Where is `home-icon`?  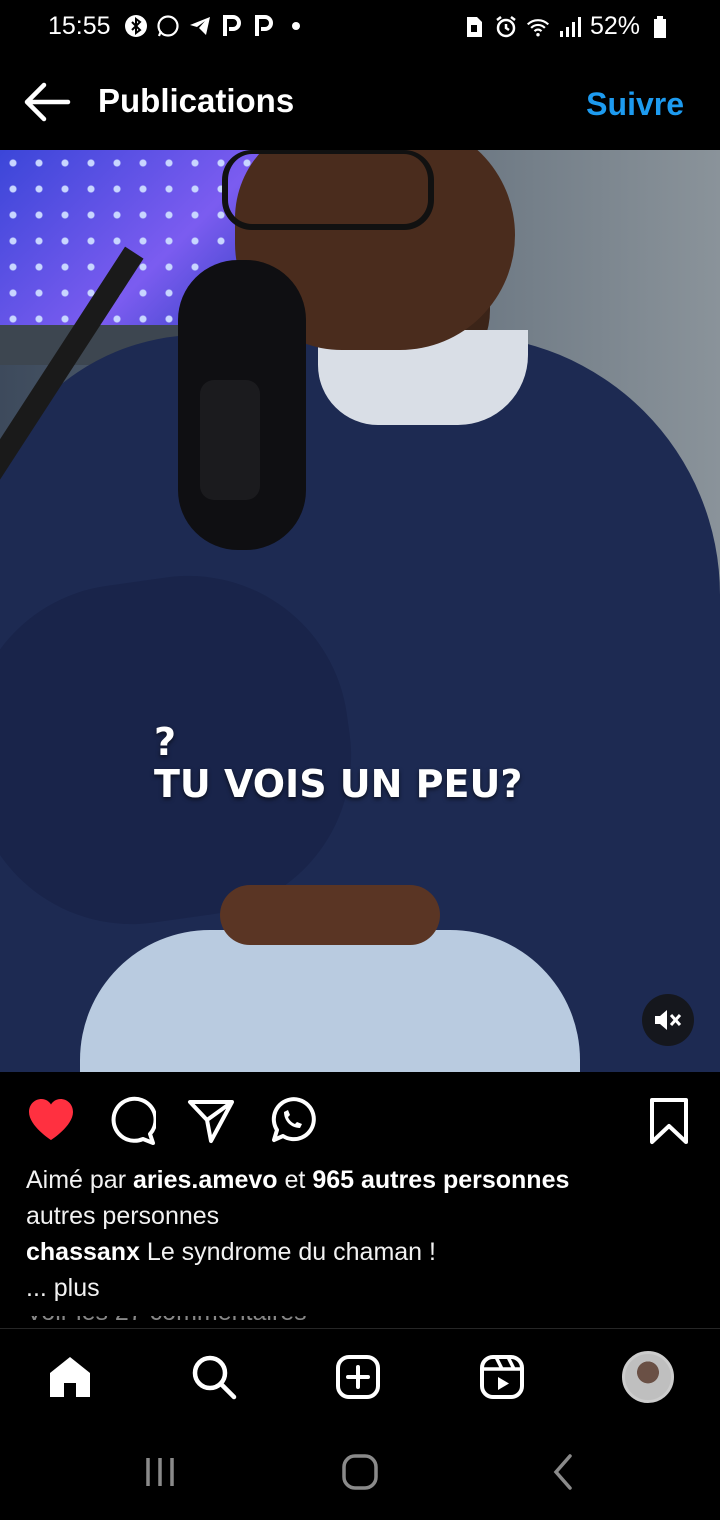 home-icon is located at coordinates (70, 1377).